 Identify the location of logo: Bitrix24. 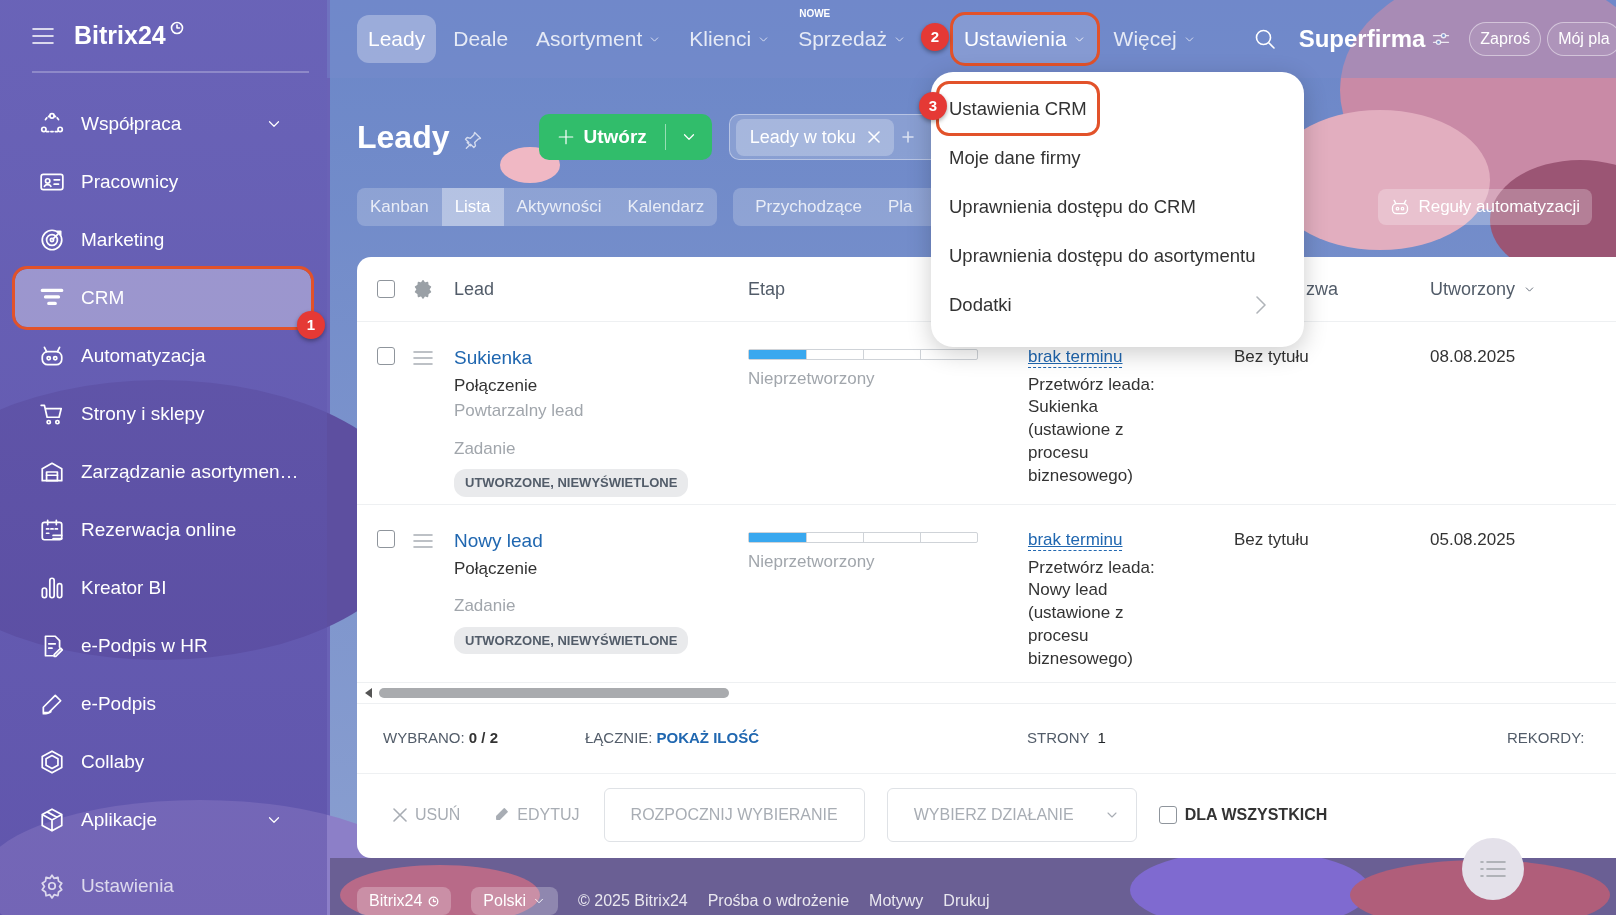
(120, 35).